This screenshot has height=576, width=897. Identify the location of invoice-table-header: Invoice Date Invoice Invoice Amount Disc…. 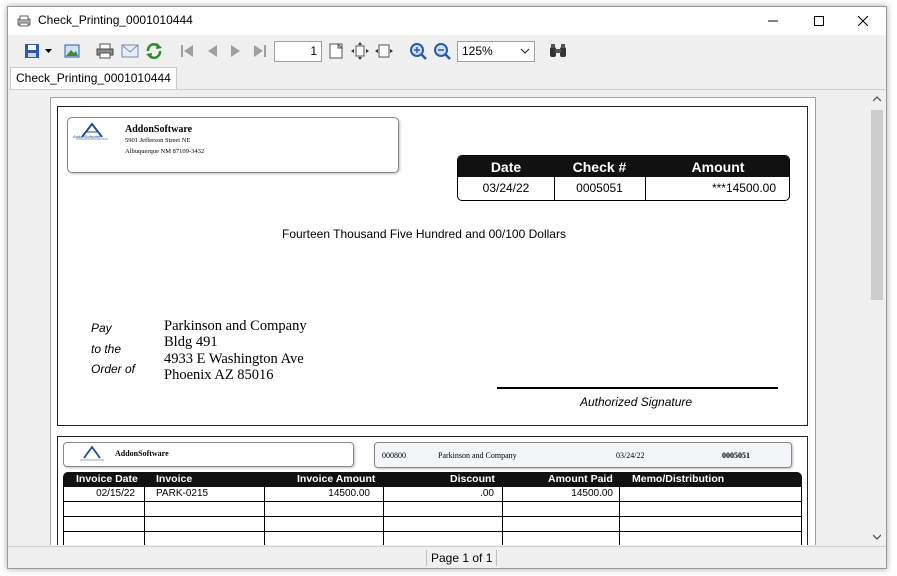
(432, 479).